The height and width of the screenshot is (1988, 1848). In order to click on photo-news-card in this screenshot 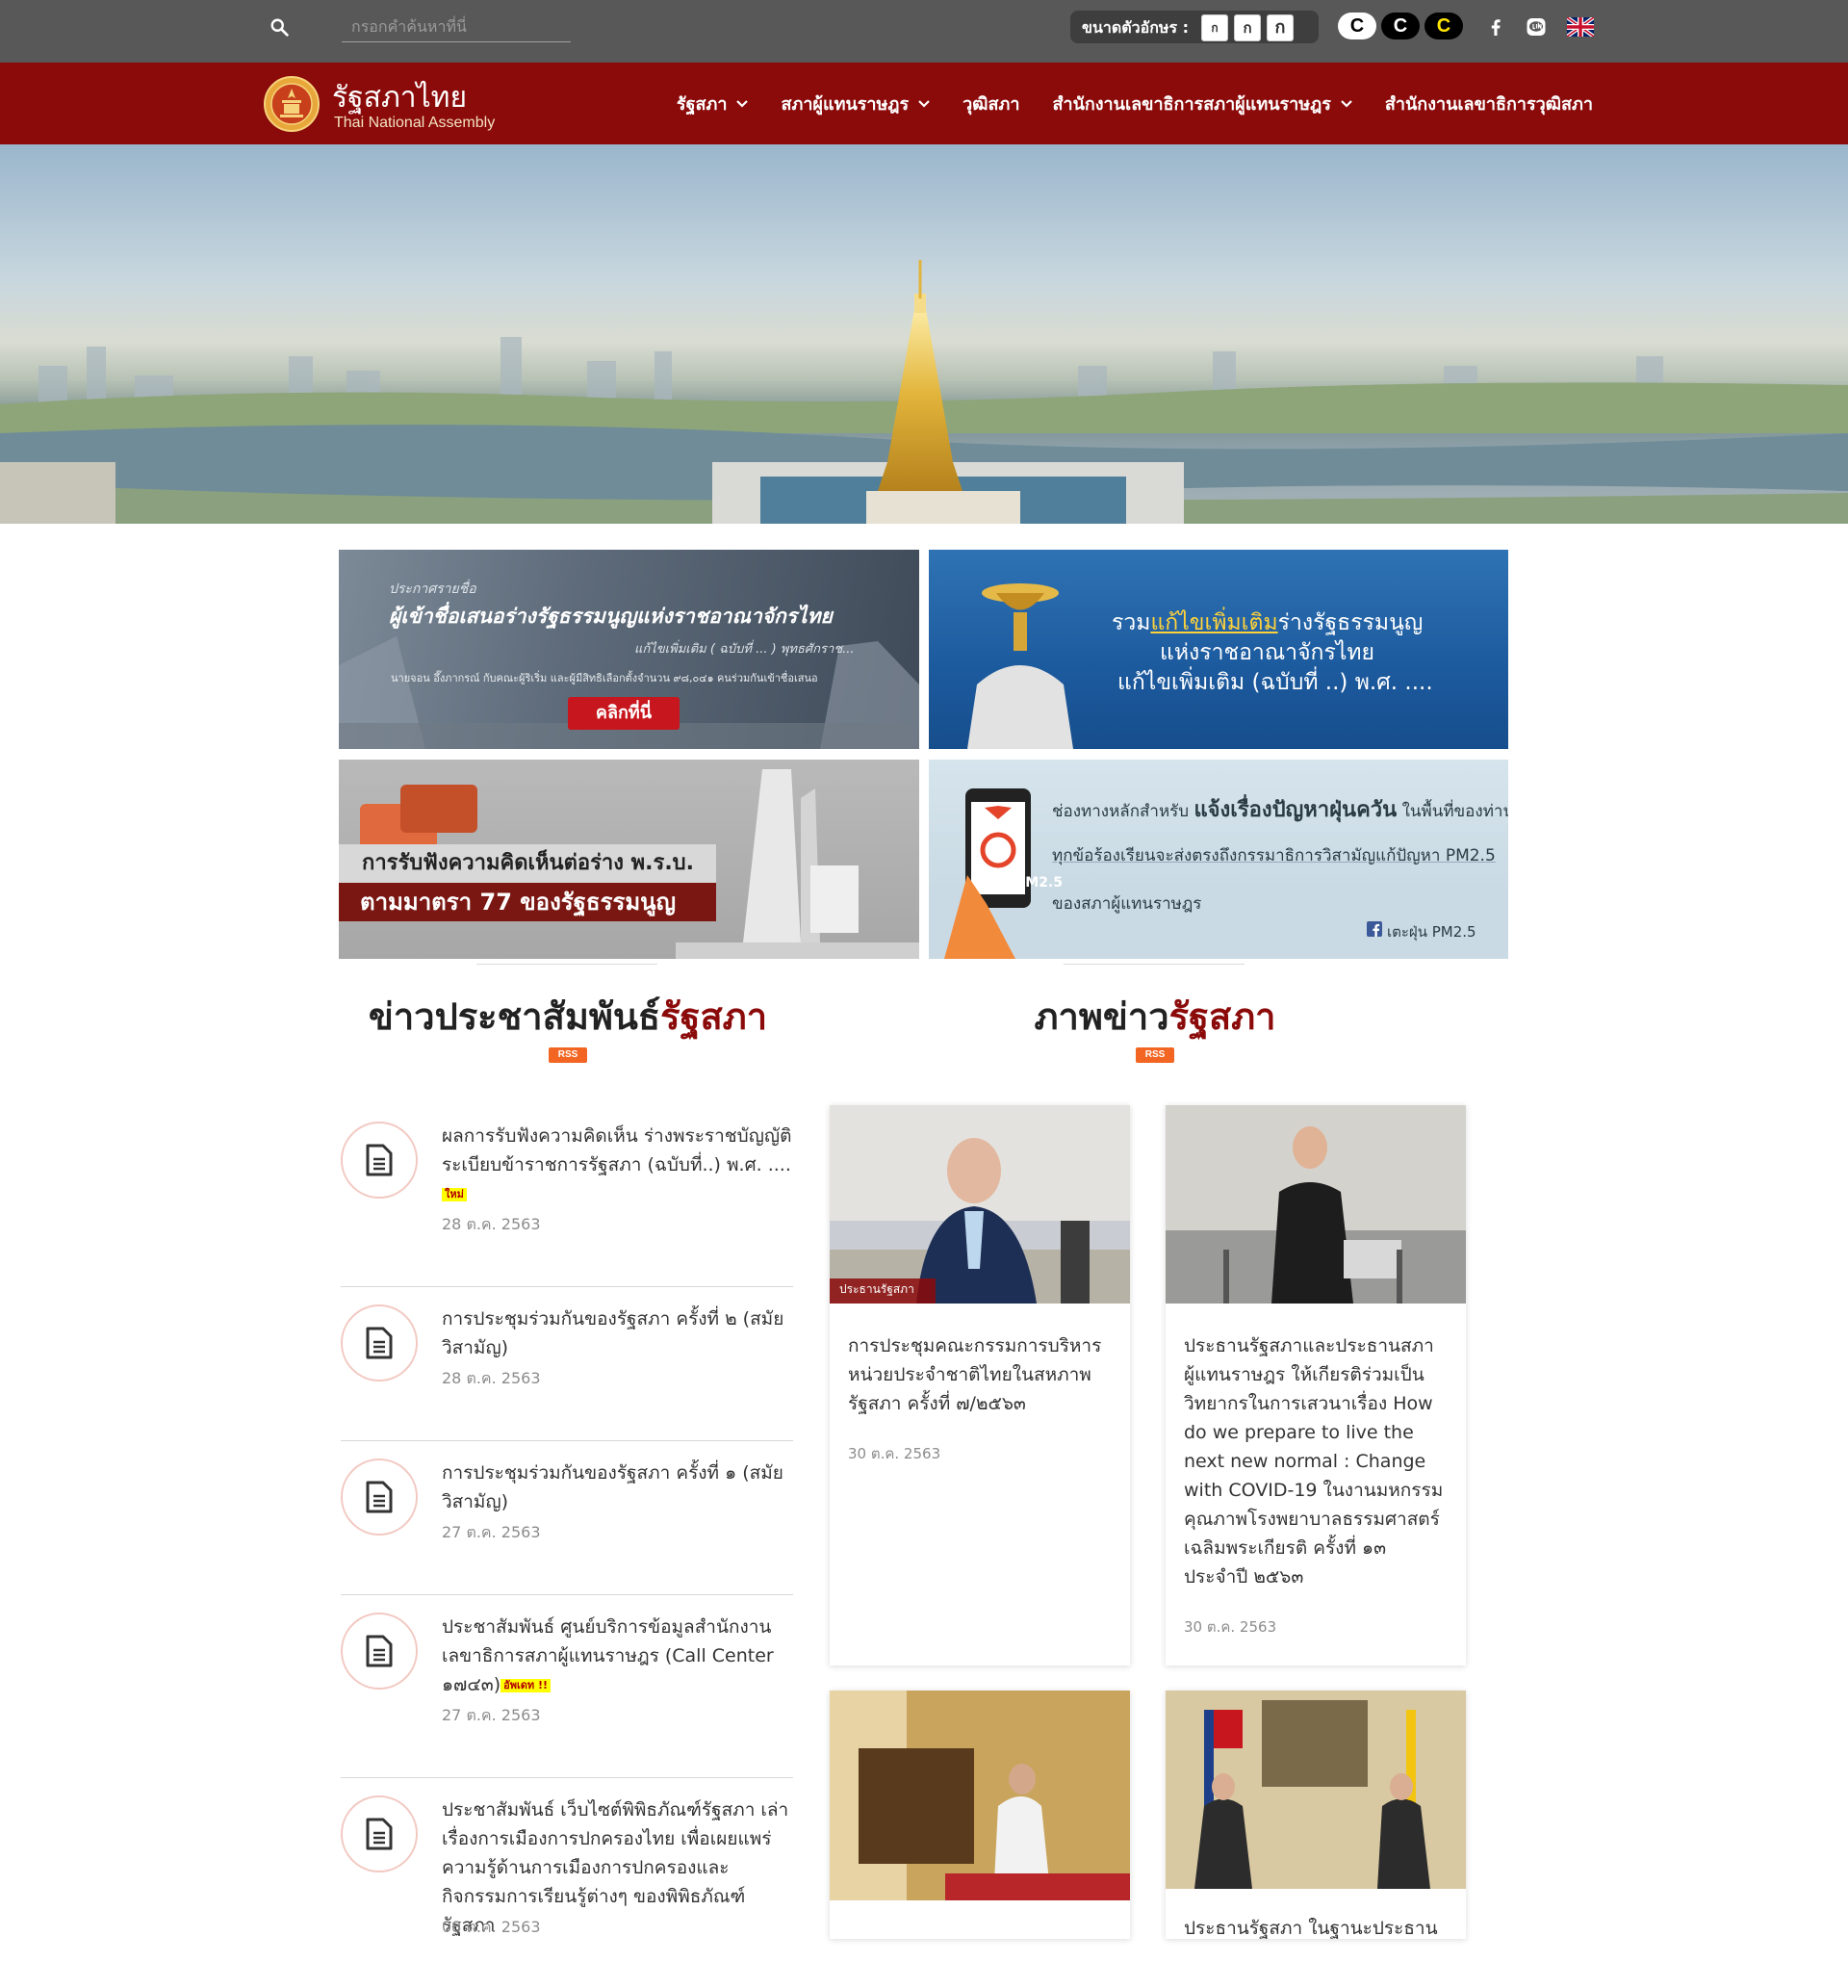, I will do `click(980, 1815)`.